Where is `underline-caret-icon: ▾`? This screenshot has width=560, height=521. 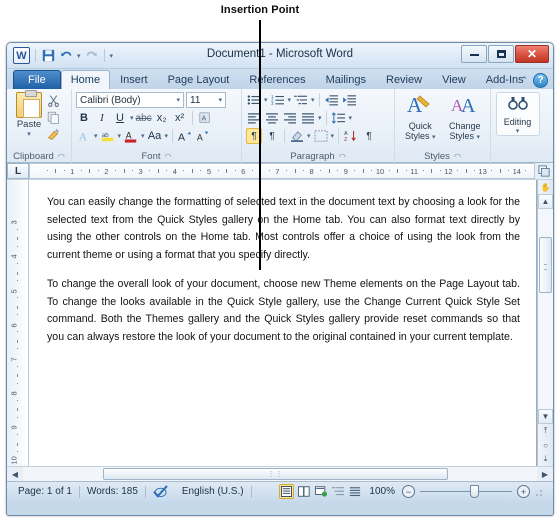 underline-caret-icon: ▾ is located at coordinates (132, 118).